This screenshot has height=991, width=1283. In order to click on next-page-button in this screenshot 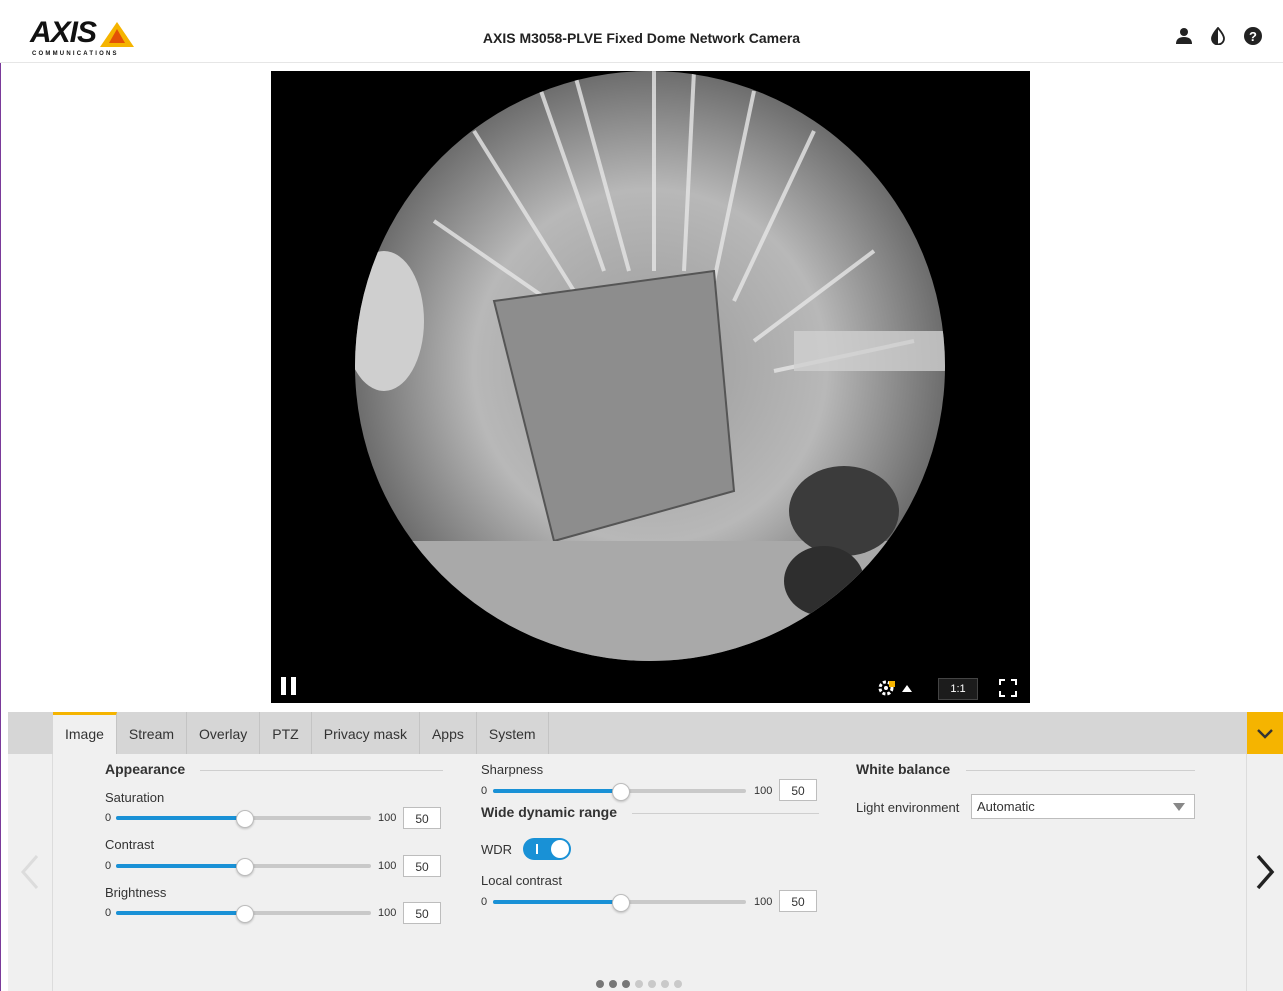, I will do `click(1264, 872)`.